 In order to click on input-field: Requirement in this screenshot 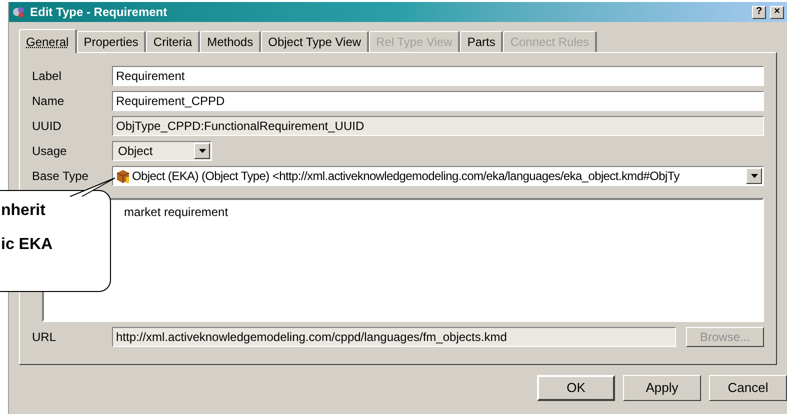, I will do `click(438, 76)`.